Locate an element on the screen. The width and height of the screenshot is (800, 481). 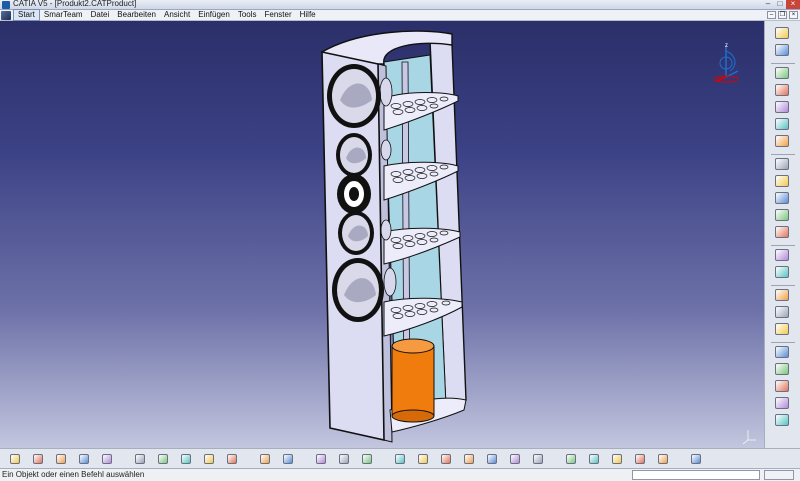
axis-icon is located at coordinates (782, 420).